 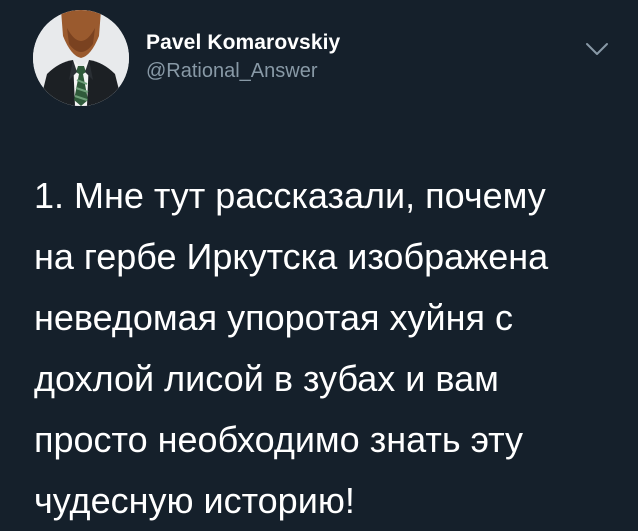 I want to click on author-info: Pavel Komarovskiy @Rational_Answer, so click(x=243, y=57).